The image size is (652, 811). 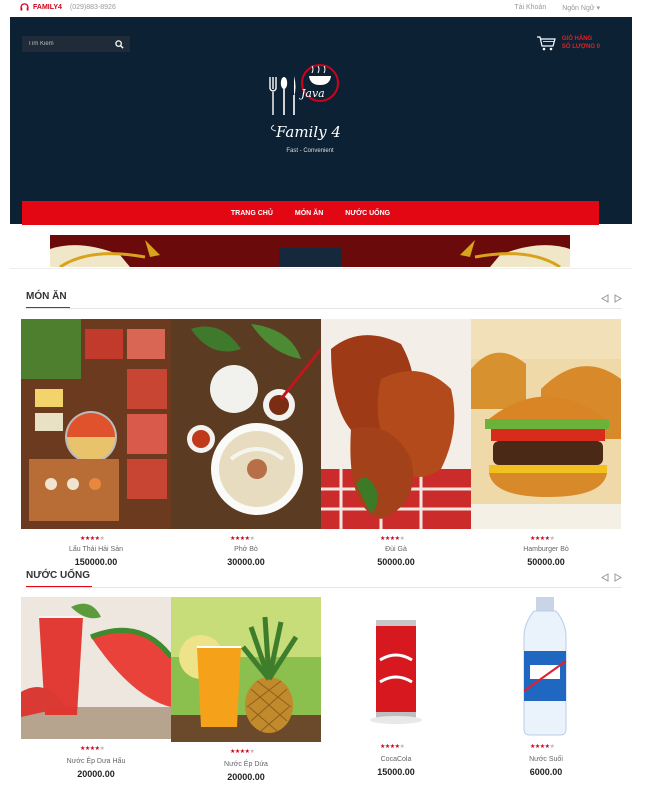 What do you see at coordinates (611, 577) in the screenshot?
I see `drinks-carousel-arrows` at bounding box center [611, 577].